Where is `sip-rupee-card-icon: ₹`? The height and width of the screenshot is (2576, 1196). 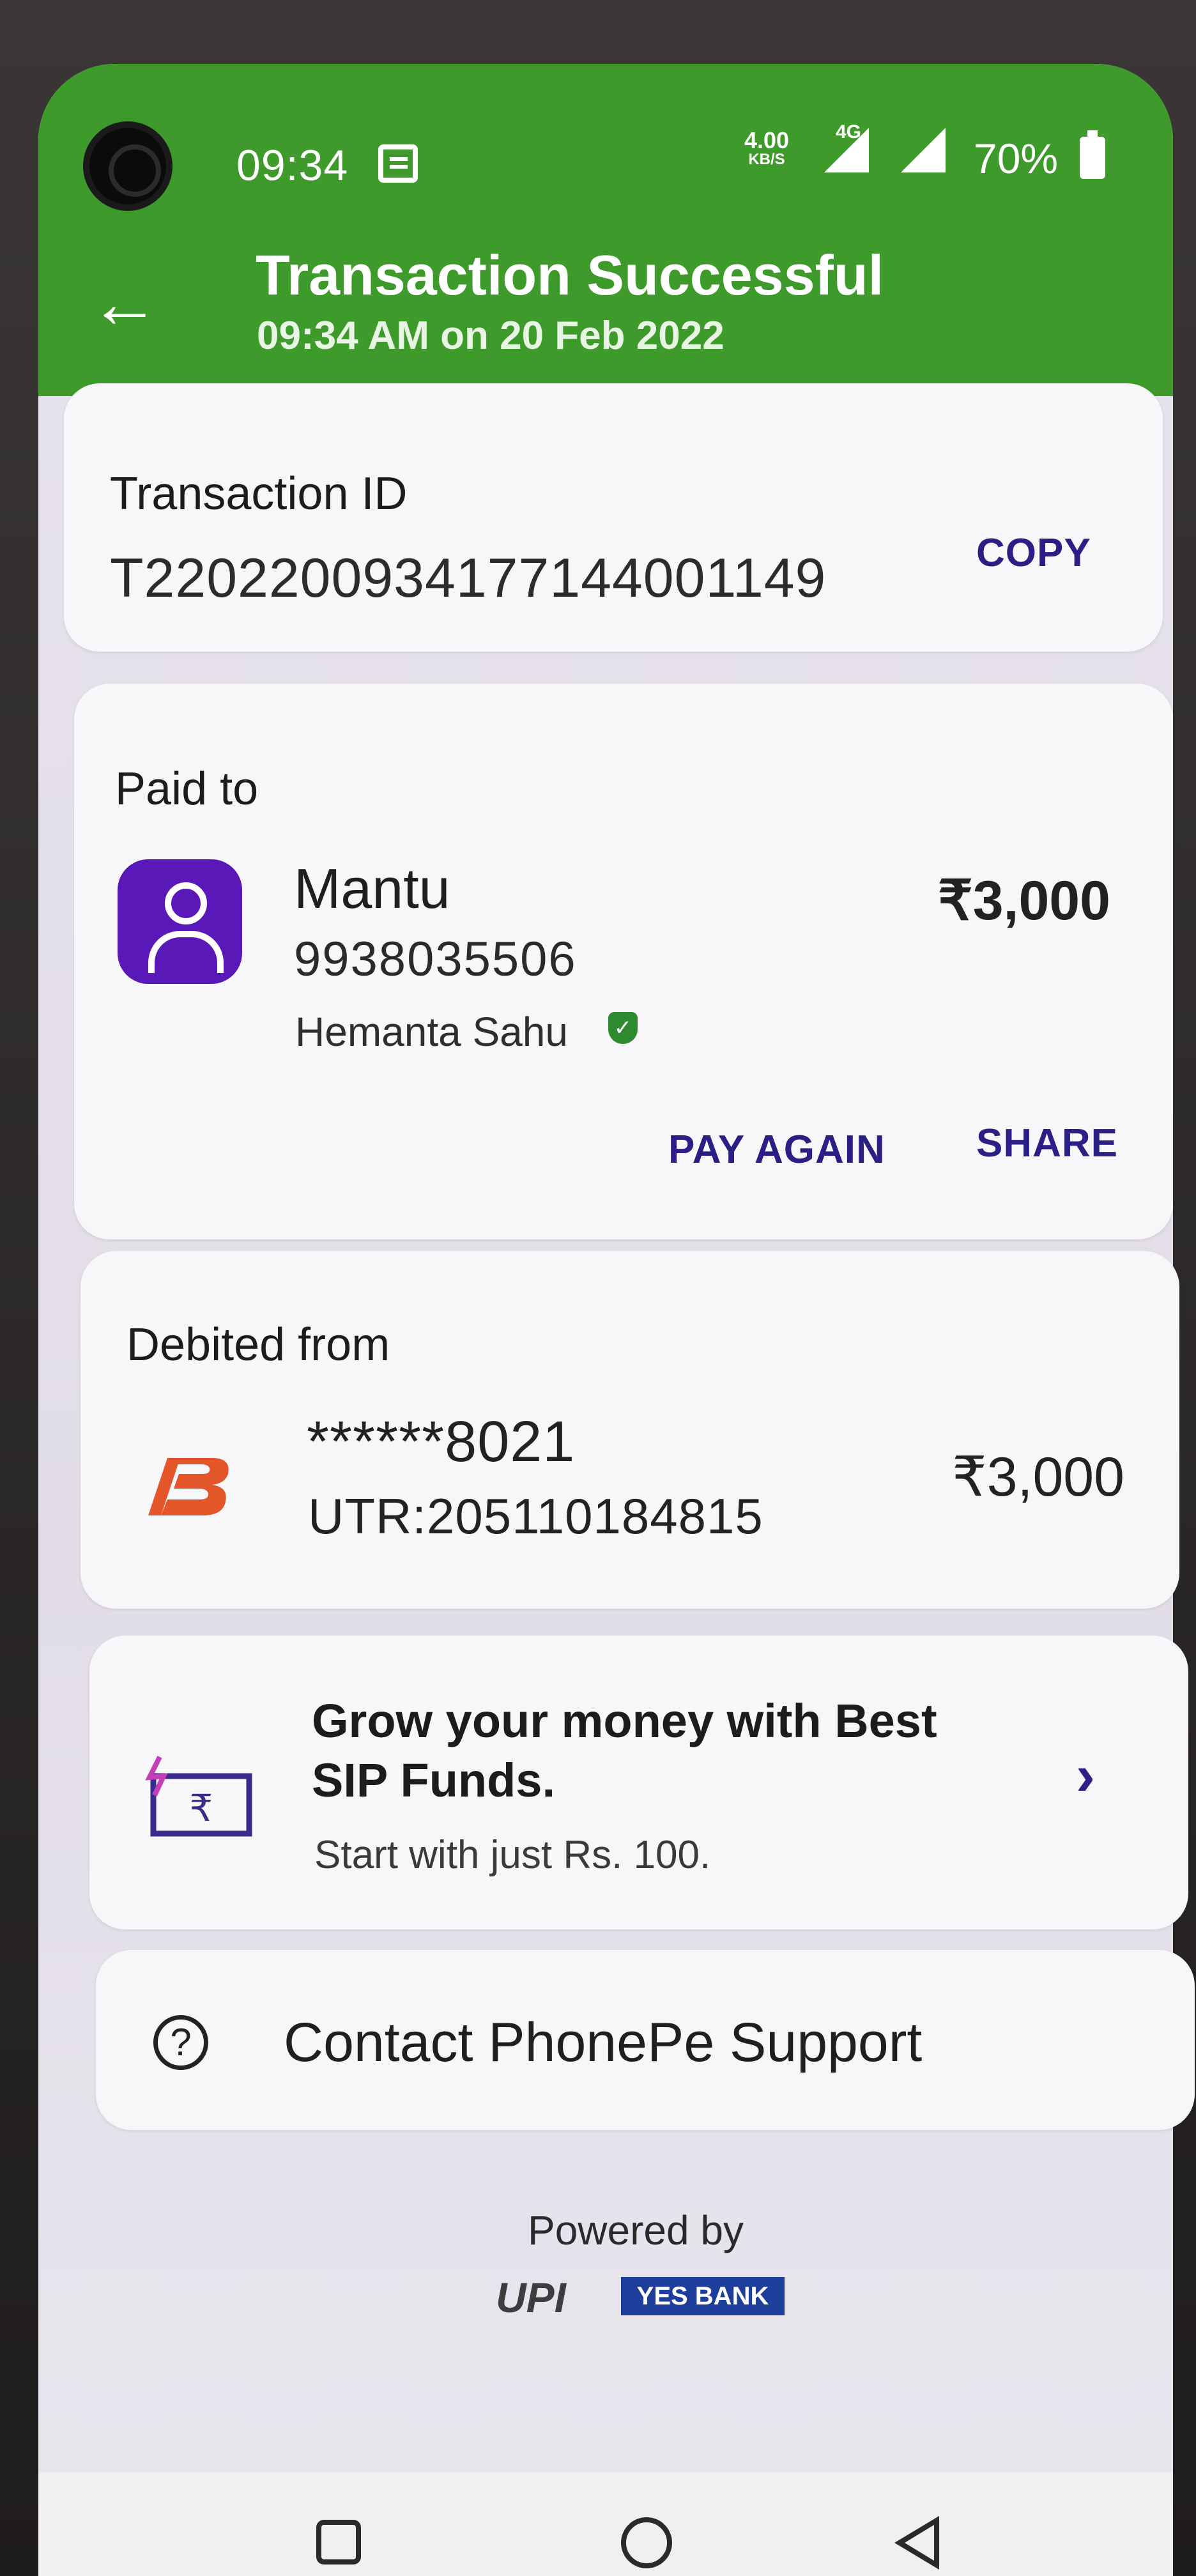 sip-rupee-card-icon: ₹ is located at coordinates (198, 1796).